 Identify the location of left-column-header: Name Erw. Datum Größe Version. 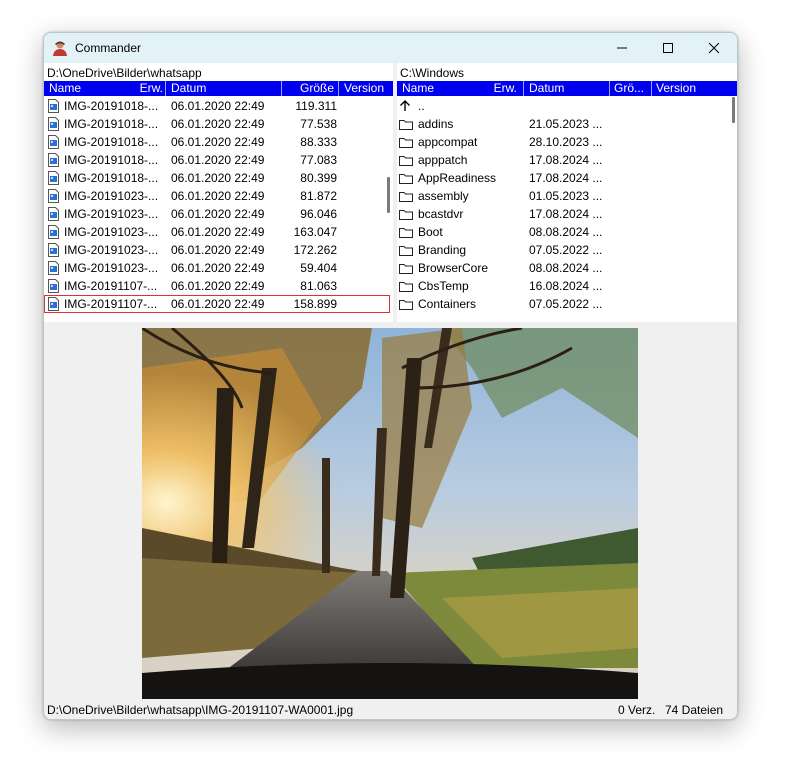
(218, 88).